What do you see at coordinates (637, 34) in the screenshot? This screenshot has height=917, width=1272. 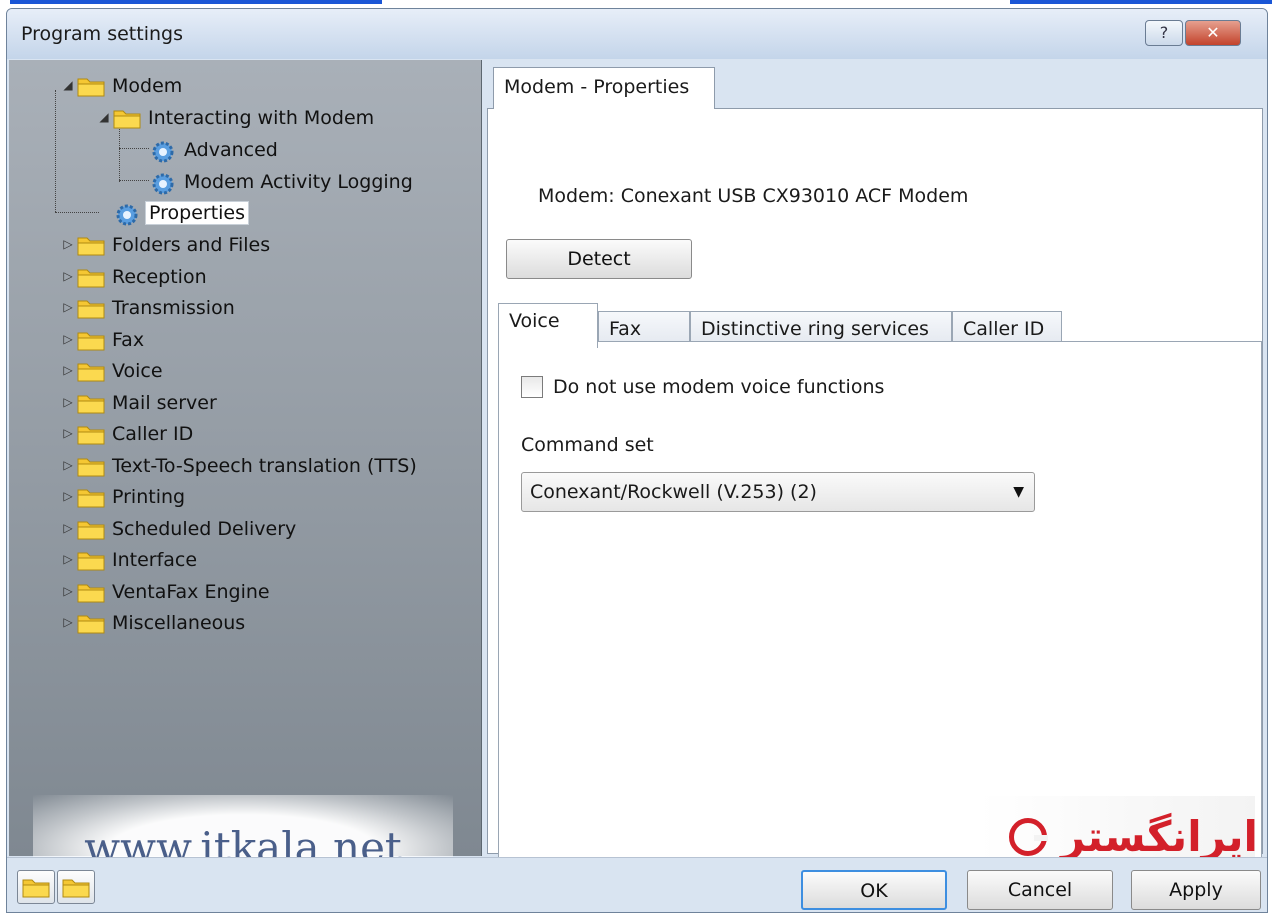 I see `title-bar: Program settings ? ✕` at bounding box center [637, 34].